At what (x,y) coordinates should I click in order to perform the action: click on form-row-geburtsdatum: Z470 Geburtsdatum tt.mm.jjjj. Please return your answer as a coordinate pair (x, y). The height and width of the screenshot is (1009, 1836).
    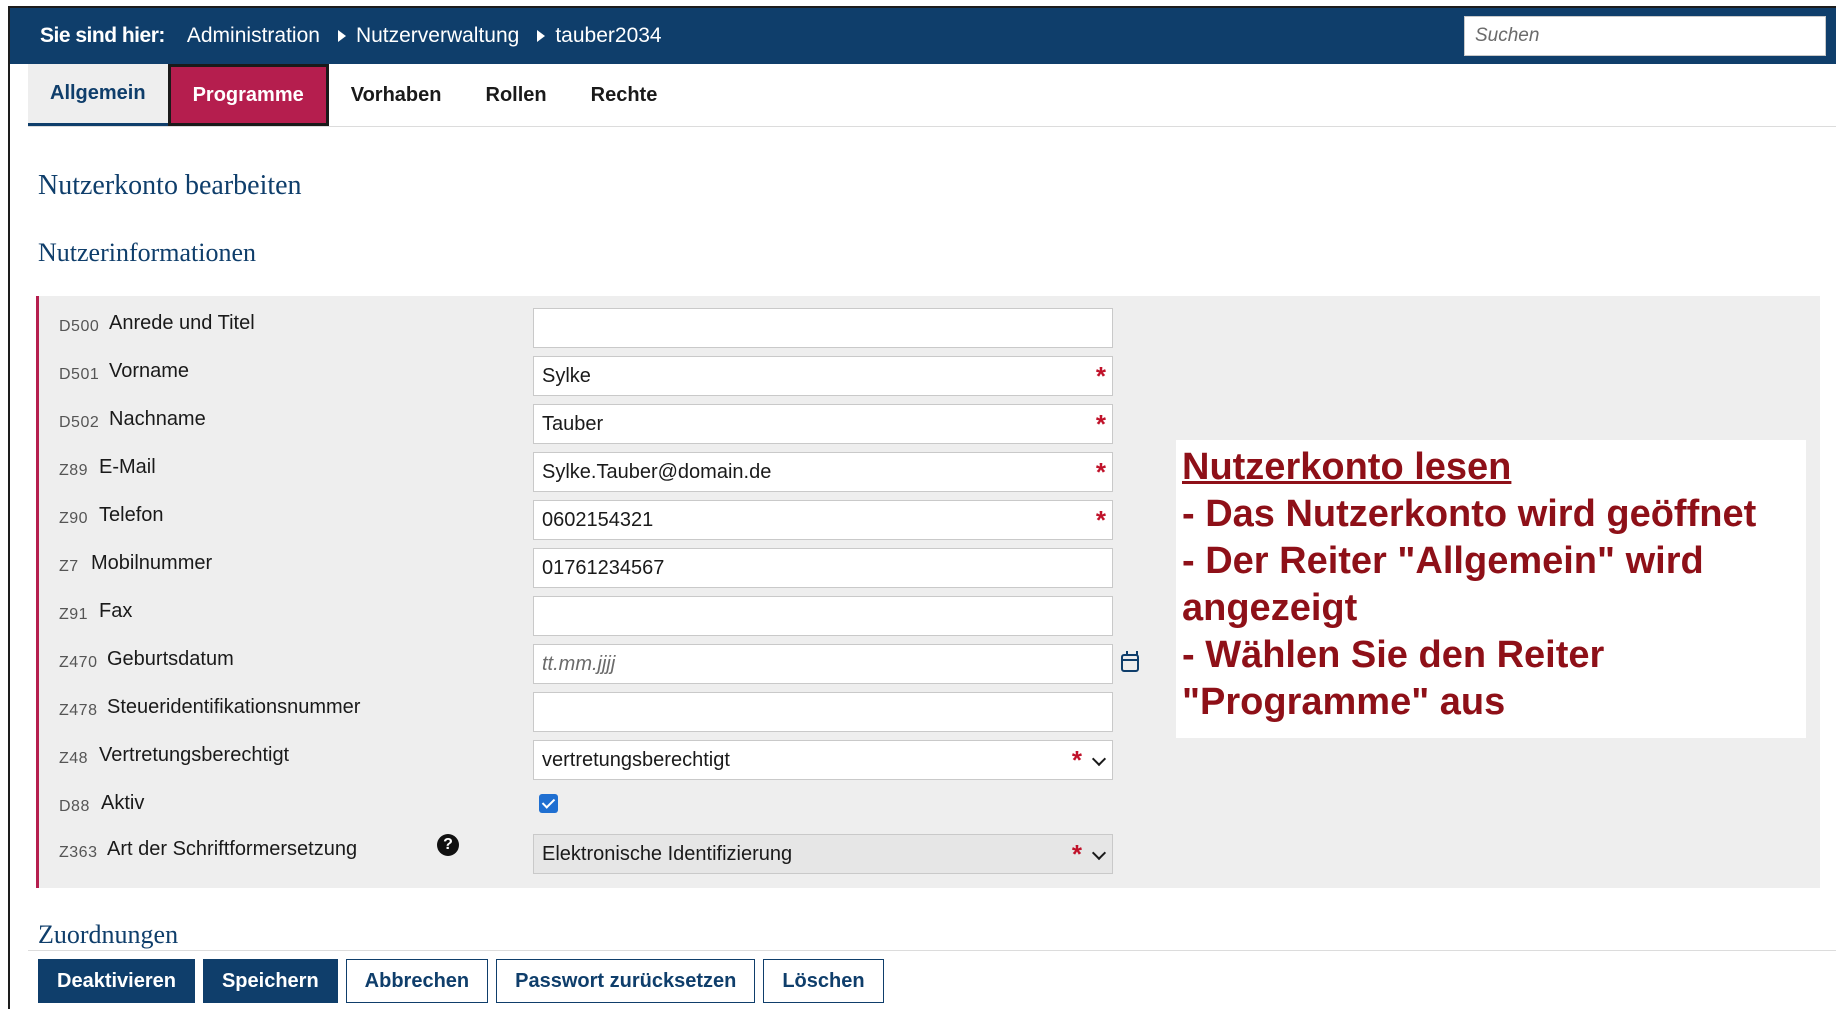
    Looking at the image, I should click on (639, 663).